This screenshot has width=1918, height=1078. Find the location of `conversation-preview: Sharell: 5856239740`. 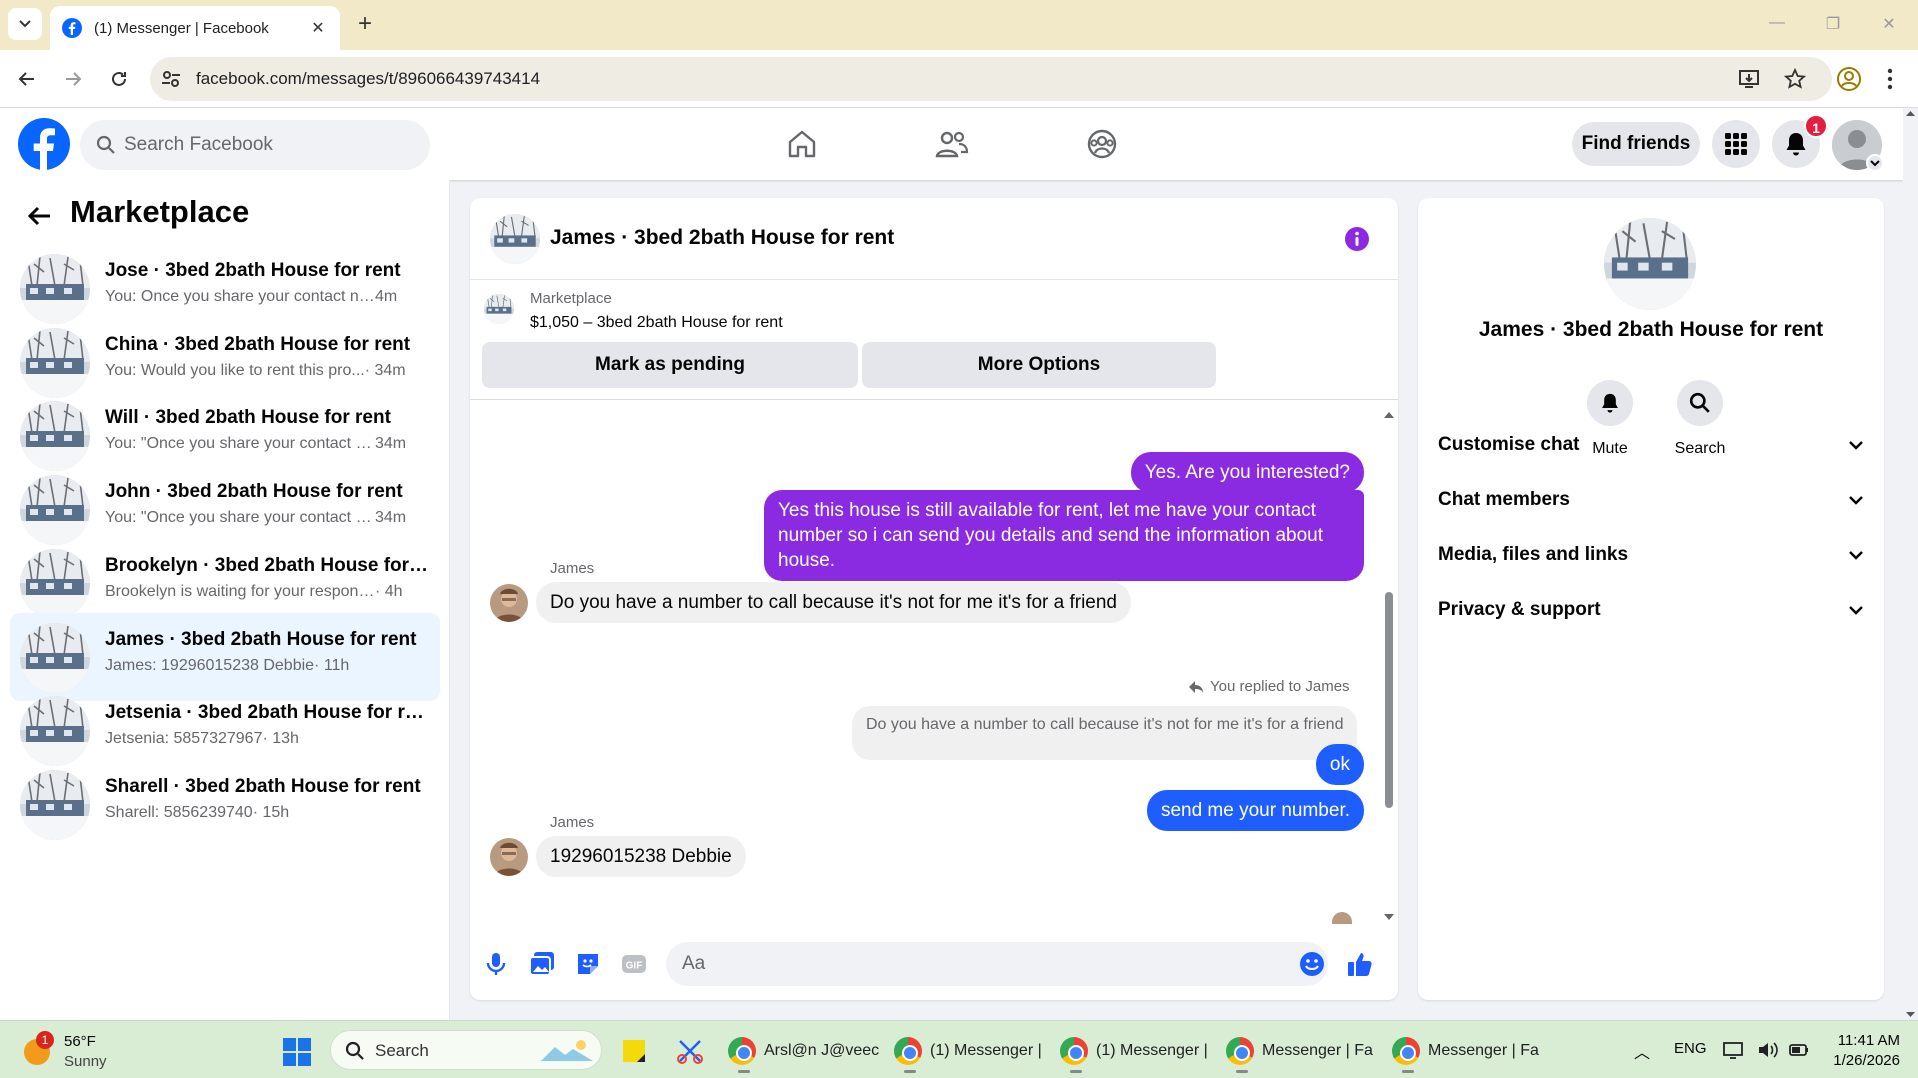

conversation-preview: Sharell: 5856239740 is located at coordinates (179, 812).